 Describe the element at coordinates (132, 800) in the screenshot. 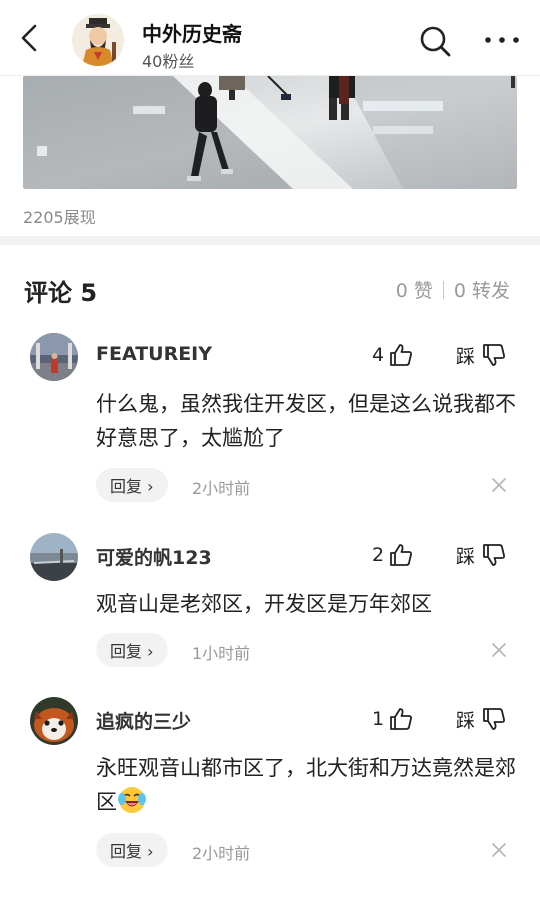

I see `laughing-crying-emoji-icon` at that location.